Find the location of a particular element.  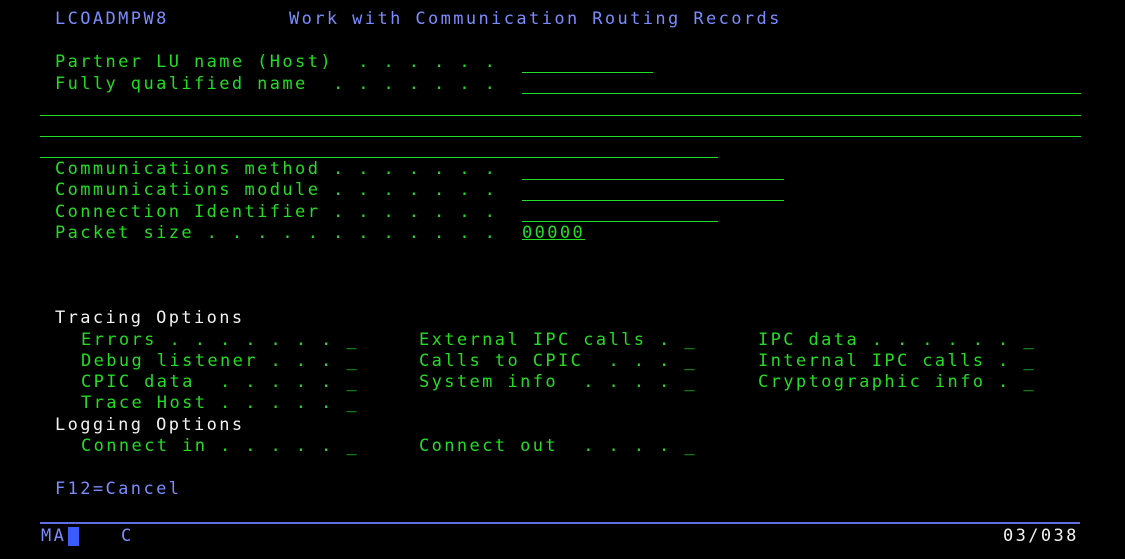

comm-module-label: Communications module . . . . . . . is located at coordinates (276, 190).